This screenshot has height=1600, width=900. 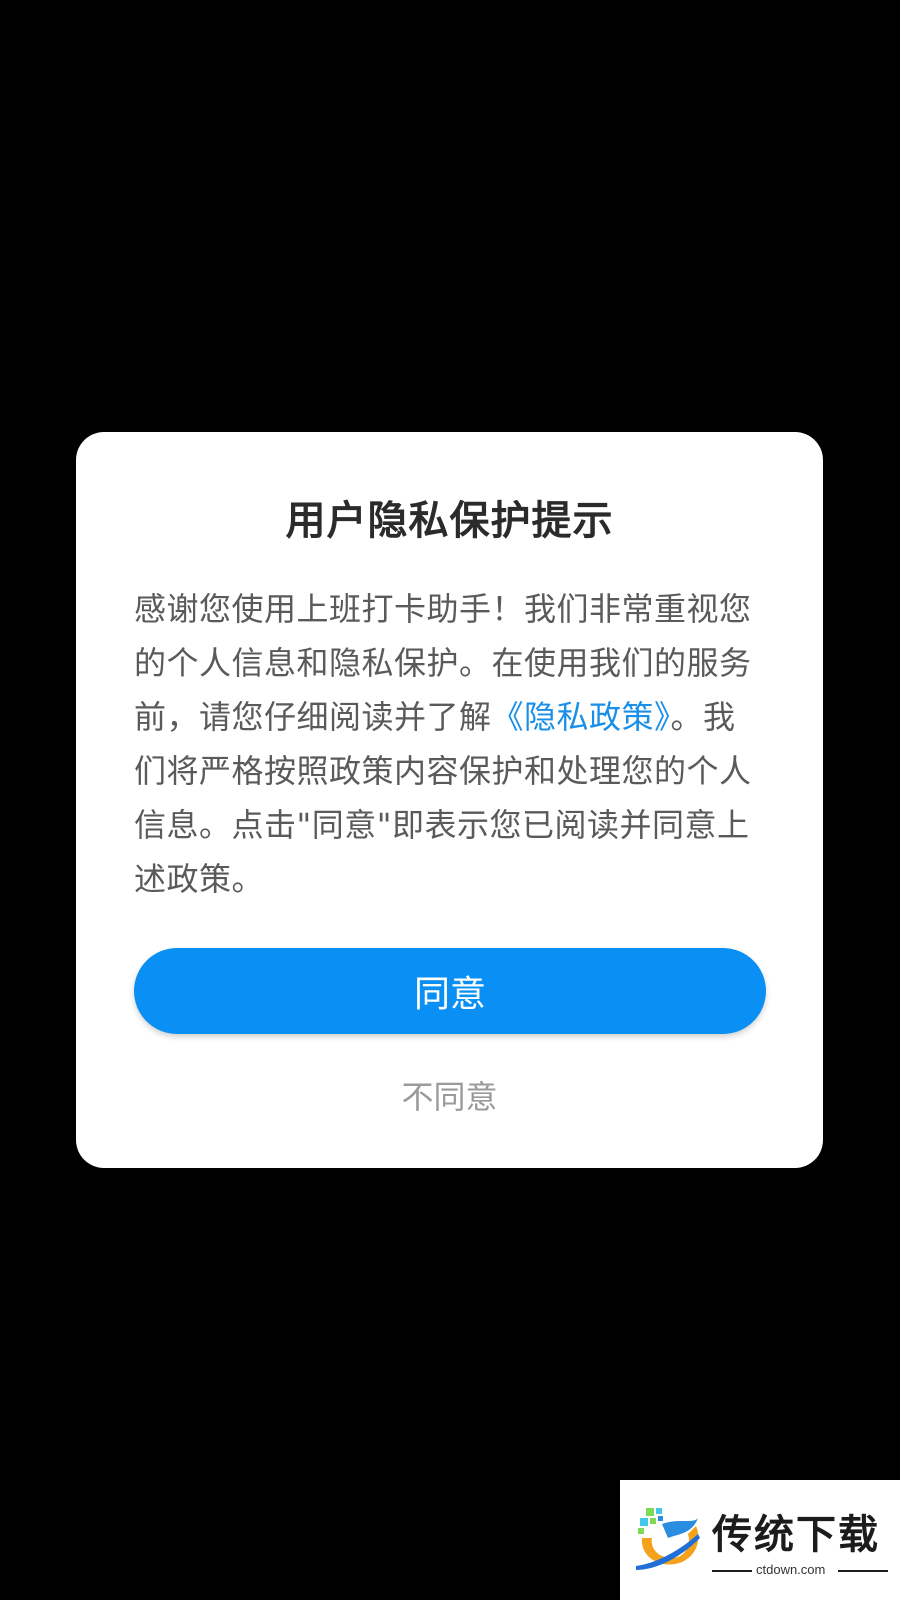 I want to click on dialog-title: 用户隐私保护提示, so click(x=449, y=521).